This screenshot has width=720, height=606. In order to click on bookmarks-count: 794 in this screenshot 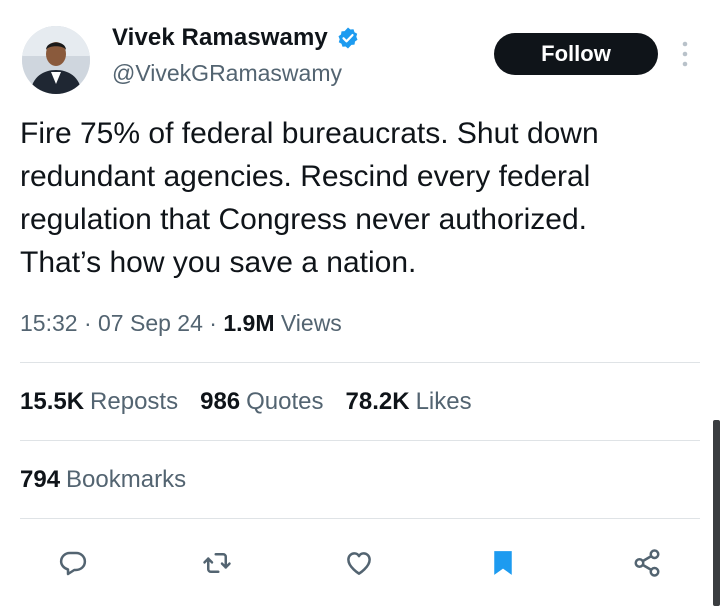, I will do `click(40, 479)`.